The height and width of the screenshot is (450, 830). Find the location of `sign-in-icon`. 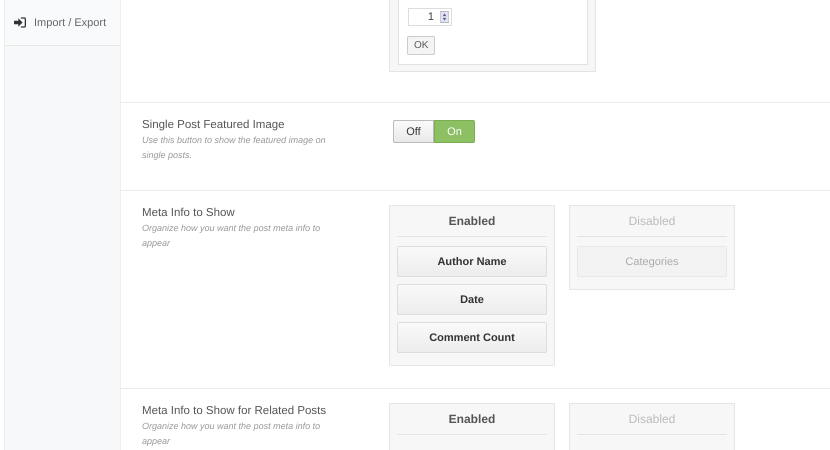

sign-in-icon is located at coordinates (20, 22).